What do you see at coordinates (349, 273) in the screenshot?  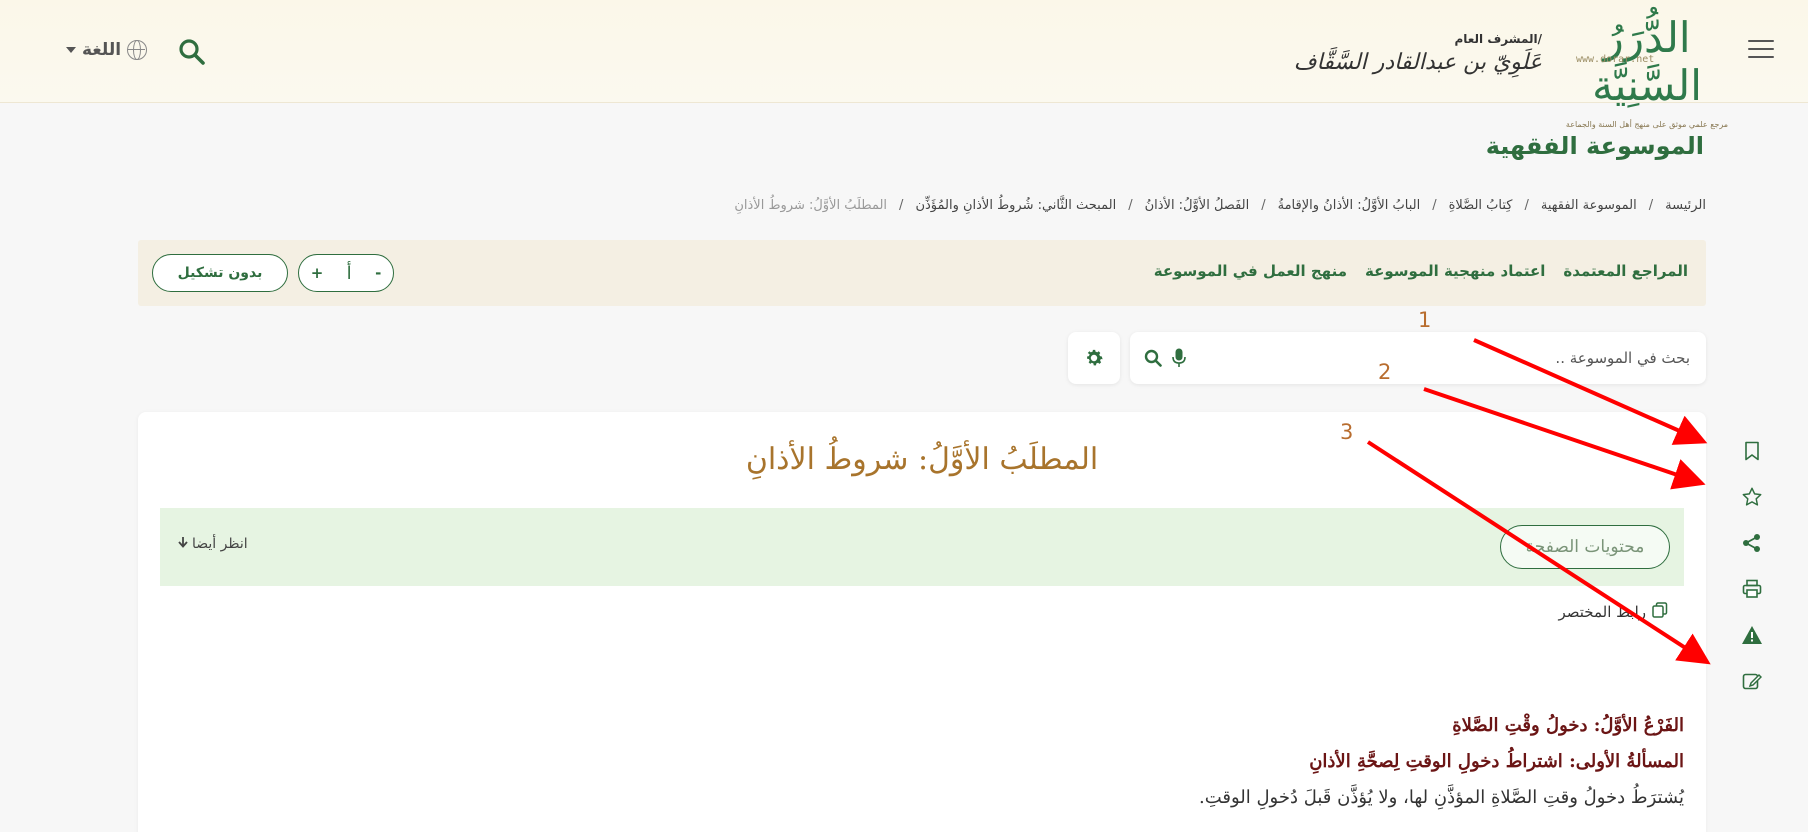 I see `font-glyph: أ` at bounding box center [349, 273].